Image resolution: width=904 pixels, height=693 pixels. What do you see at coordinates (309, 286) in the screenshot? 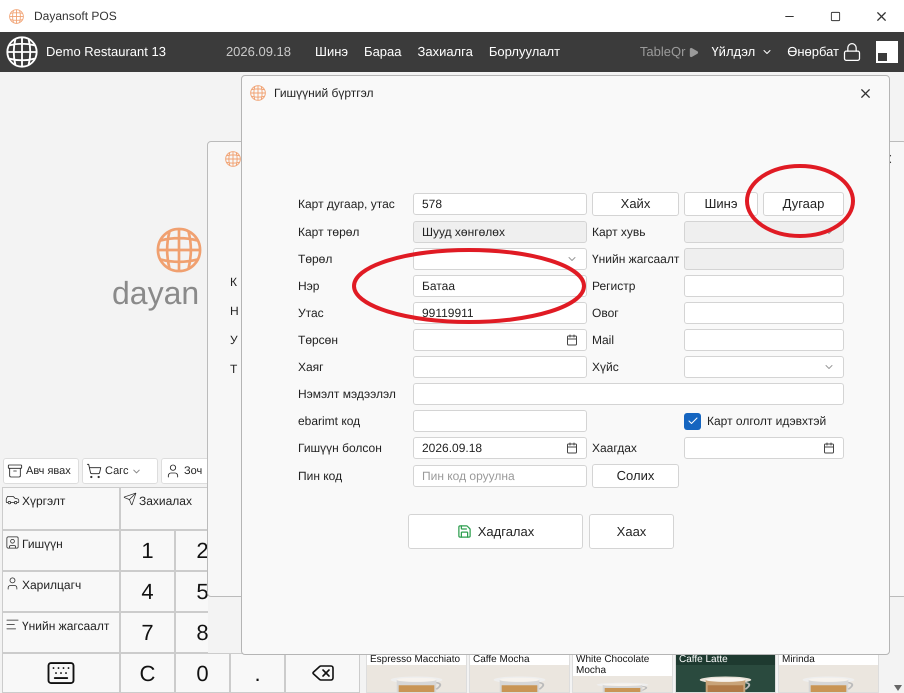
I see `field-label: Нэр` at bounding box center [309, 286].